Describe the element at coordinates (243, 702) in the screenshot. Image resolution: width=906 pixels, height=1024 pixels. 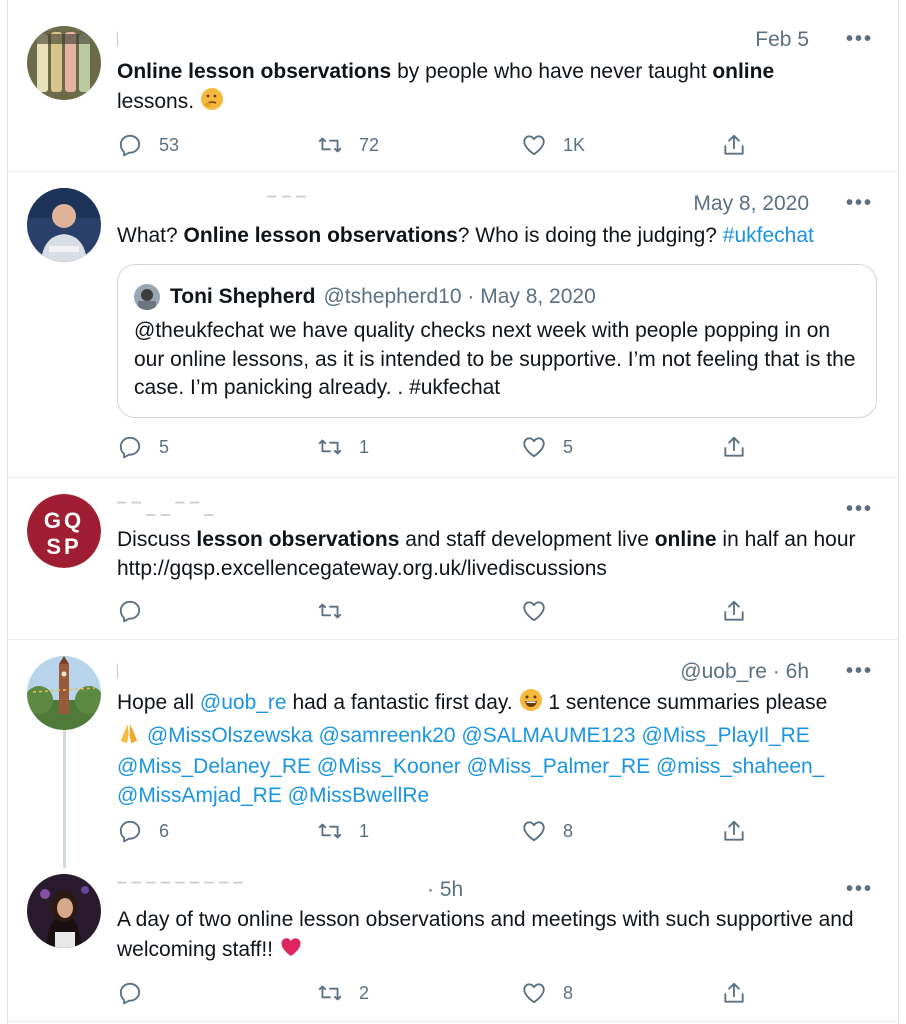
I see `mention-link: @uob_re` at that location.